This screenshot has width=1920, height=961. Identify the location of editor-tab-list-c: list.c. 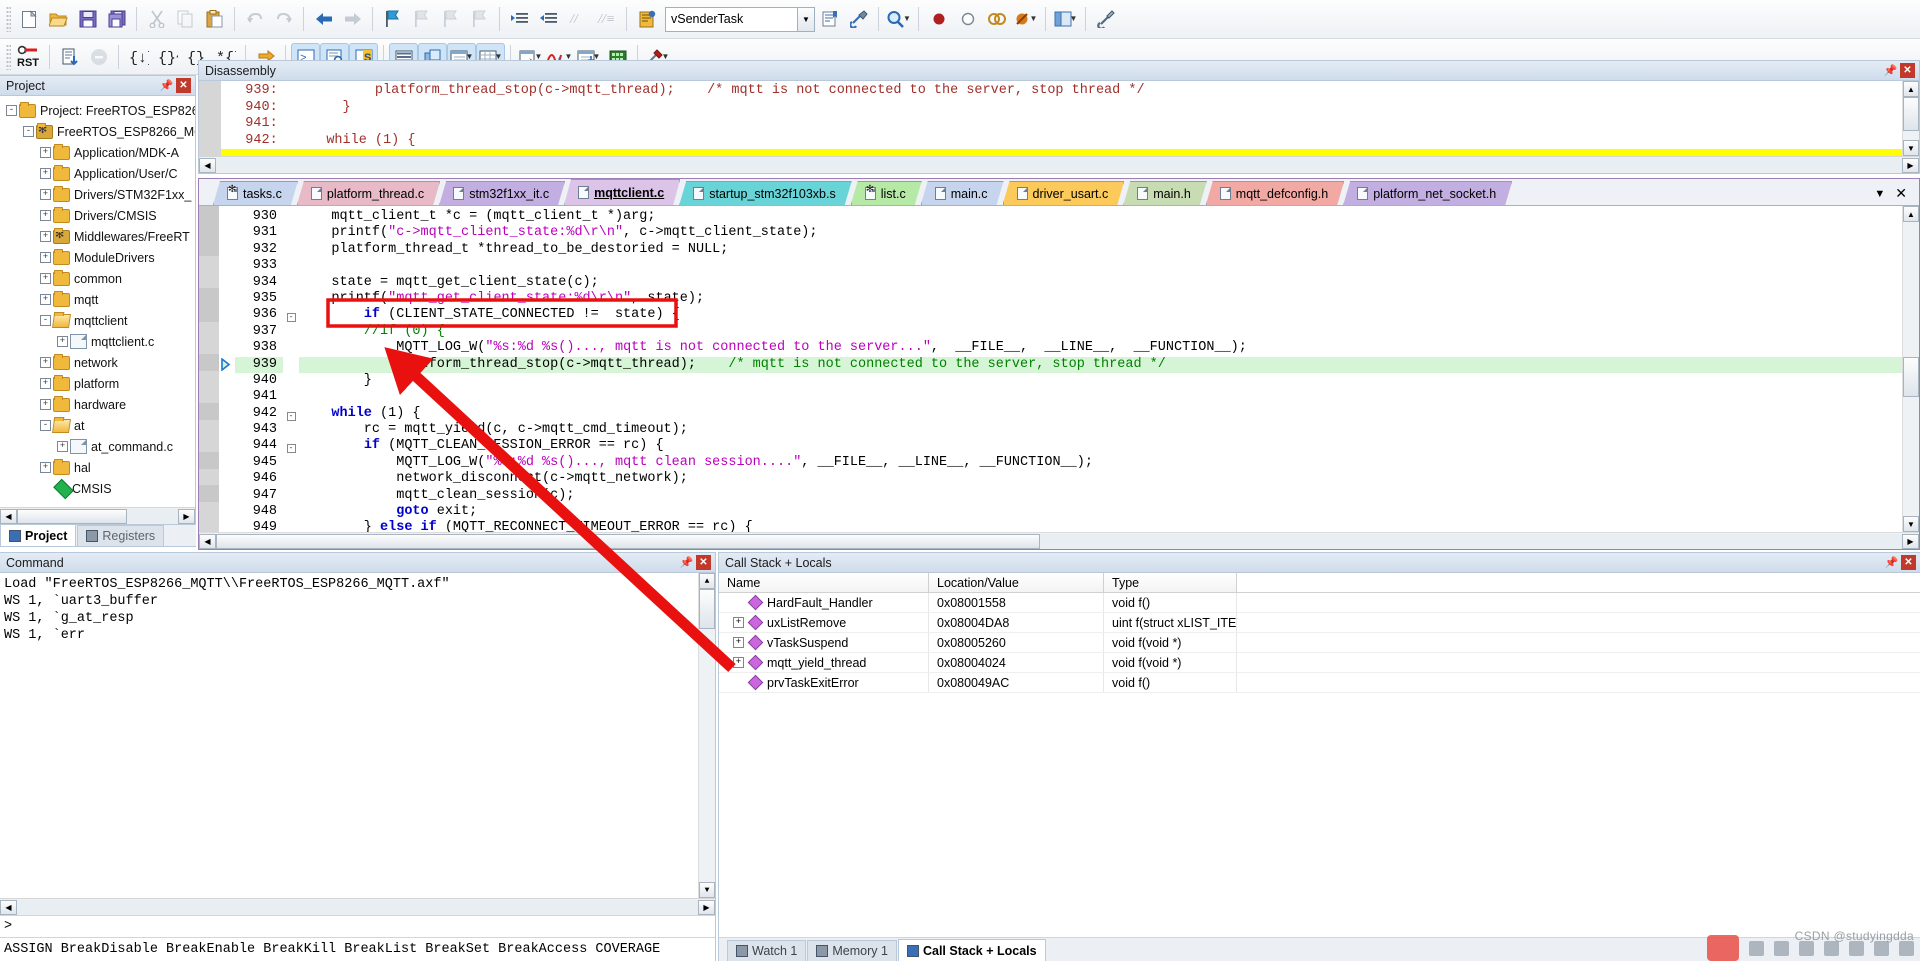
(886, 193).